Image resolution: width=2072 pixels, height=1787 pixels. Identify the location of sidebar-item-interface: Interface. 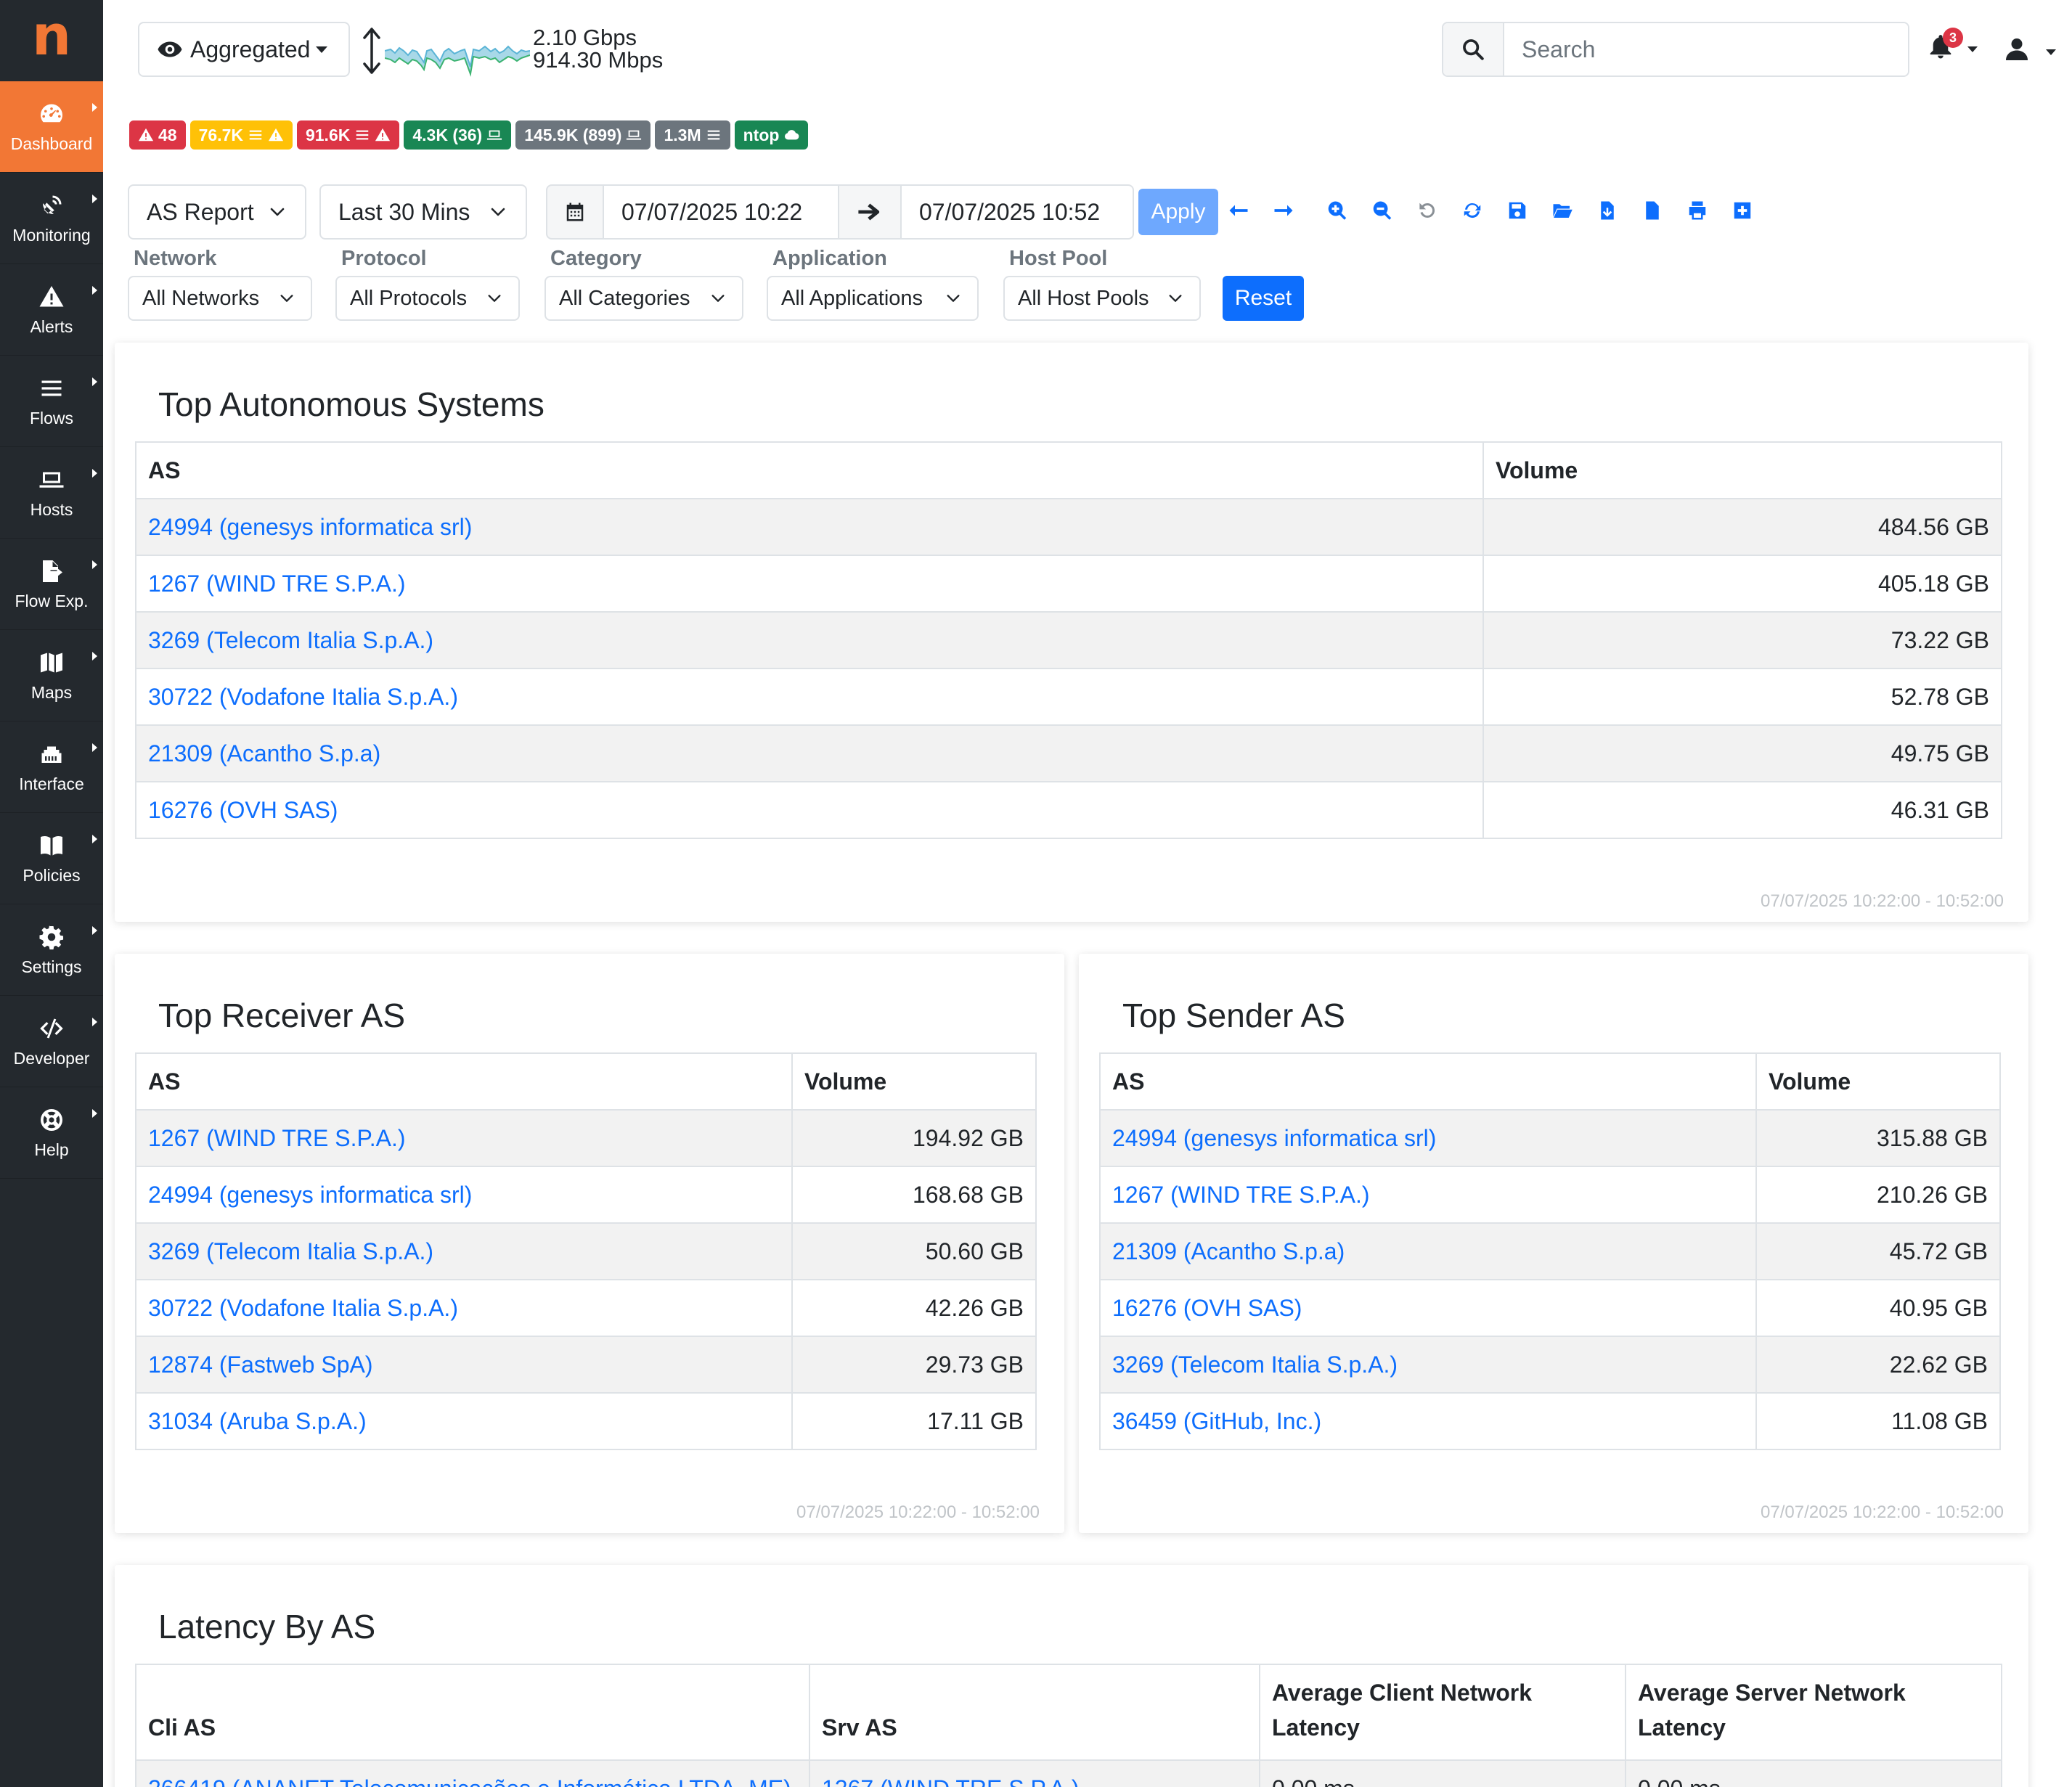
(51, 767).